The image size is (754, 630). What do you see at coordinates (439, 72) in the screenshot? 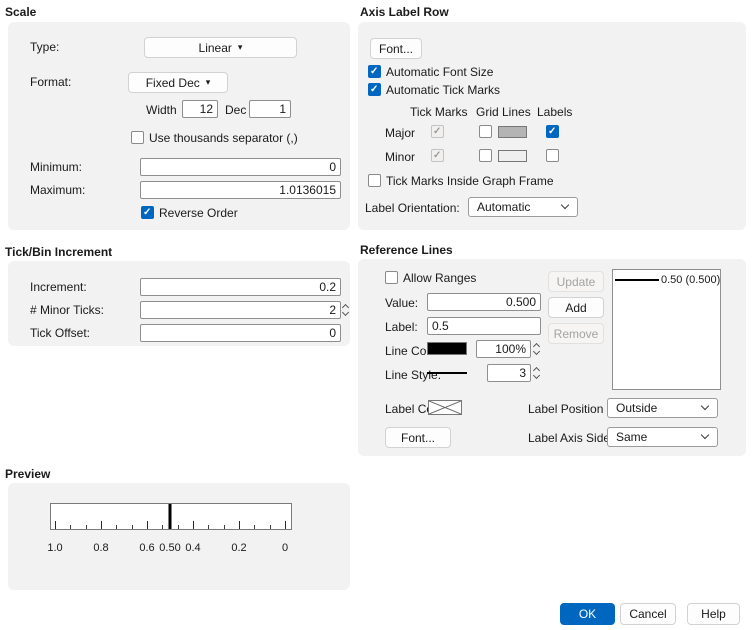
I see `auto-font-size-label: Automatic Font Size` at bounding box center [439, 72].